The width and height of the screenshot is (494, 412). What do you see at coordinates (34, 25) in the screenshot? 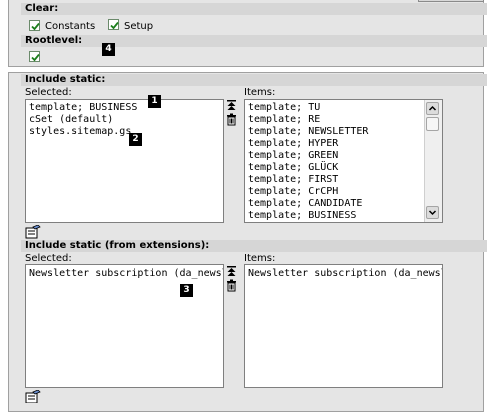
I see `constants-checkbox` at bounding box center [34, 25].